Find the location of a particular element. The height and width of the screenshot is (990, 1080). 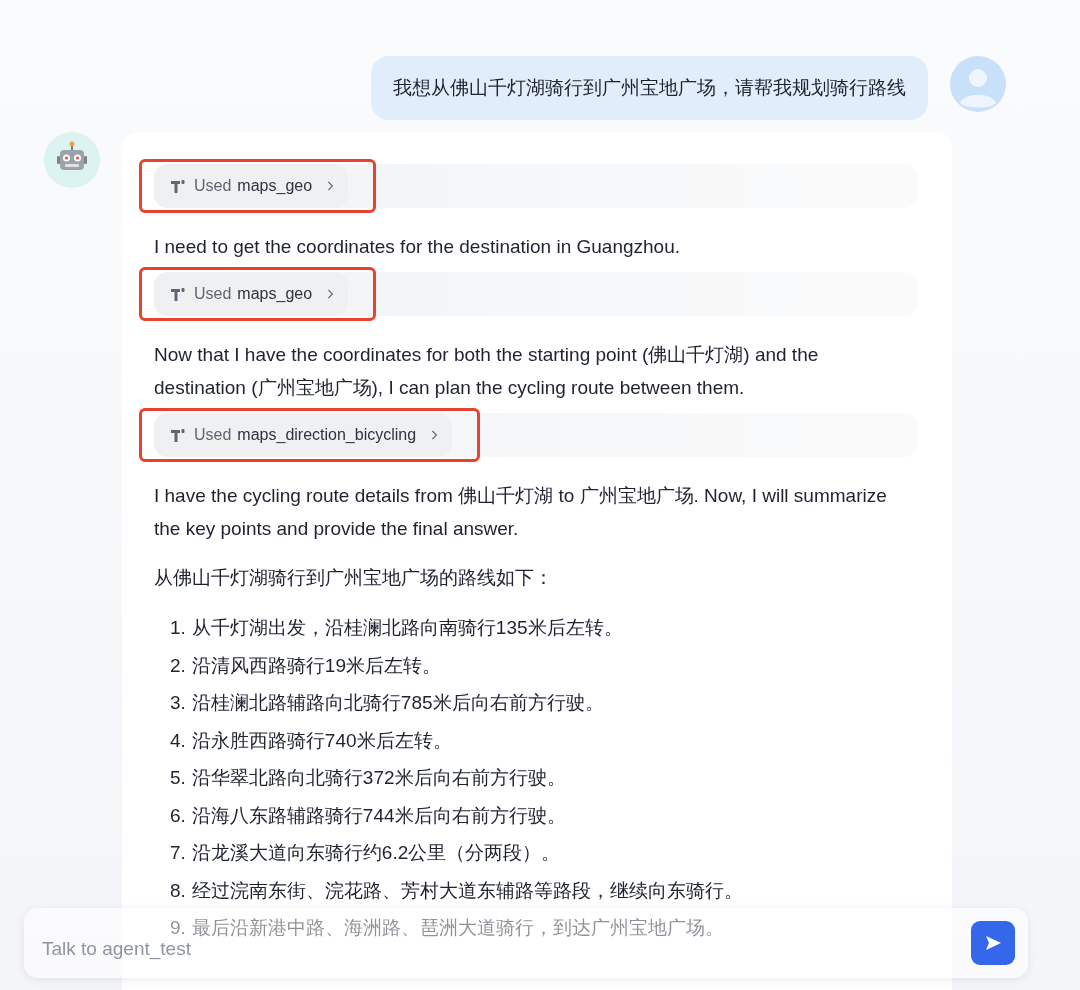

list-number: 1. is located at coordinates (178, 628).